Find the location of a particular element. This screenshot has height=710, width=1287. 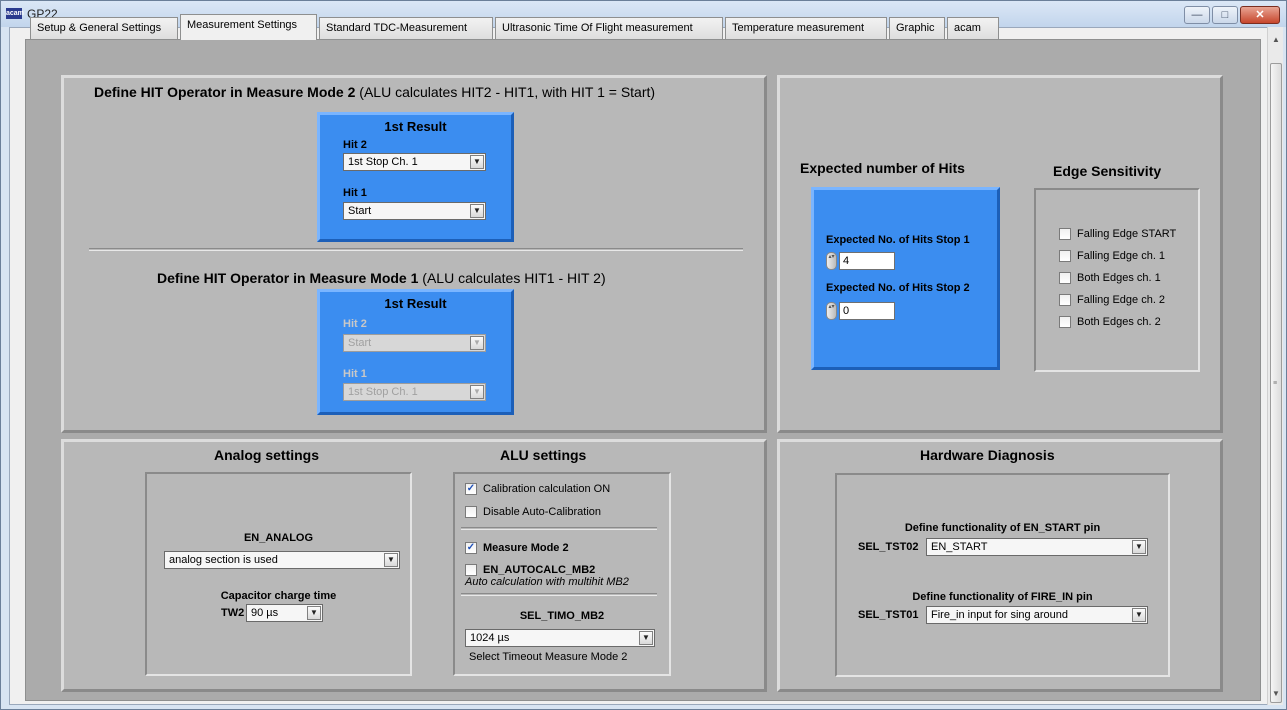

tab-standard-tdc: Standard TDC-Measurement is located at coordinates (406, 28).